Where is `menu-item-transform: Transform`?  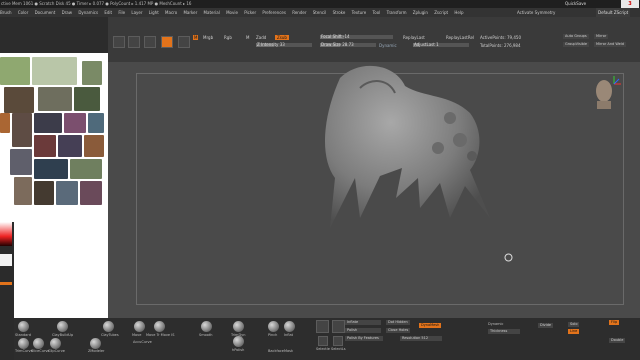
menu-item-transform: Transform is located at coordinates (397, 12).